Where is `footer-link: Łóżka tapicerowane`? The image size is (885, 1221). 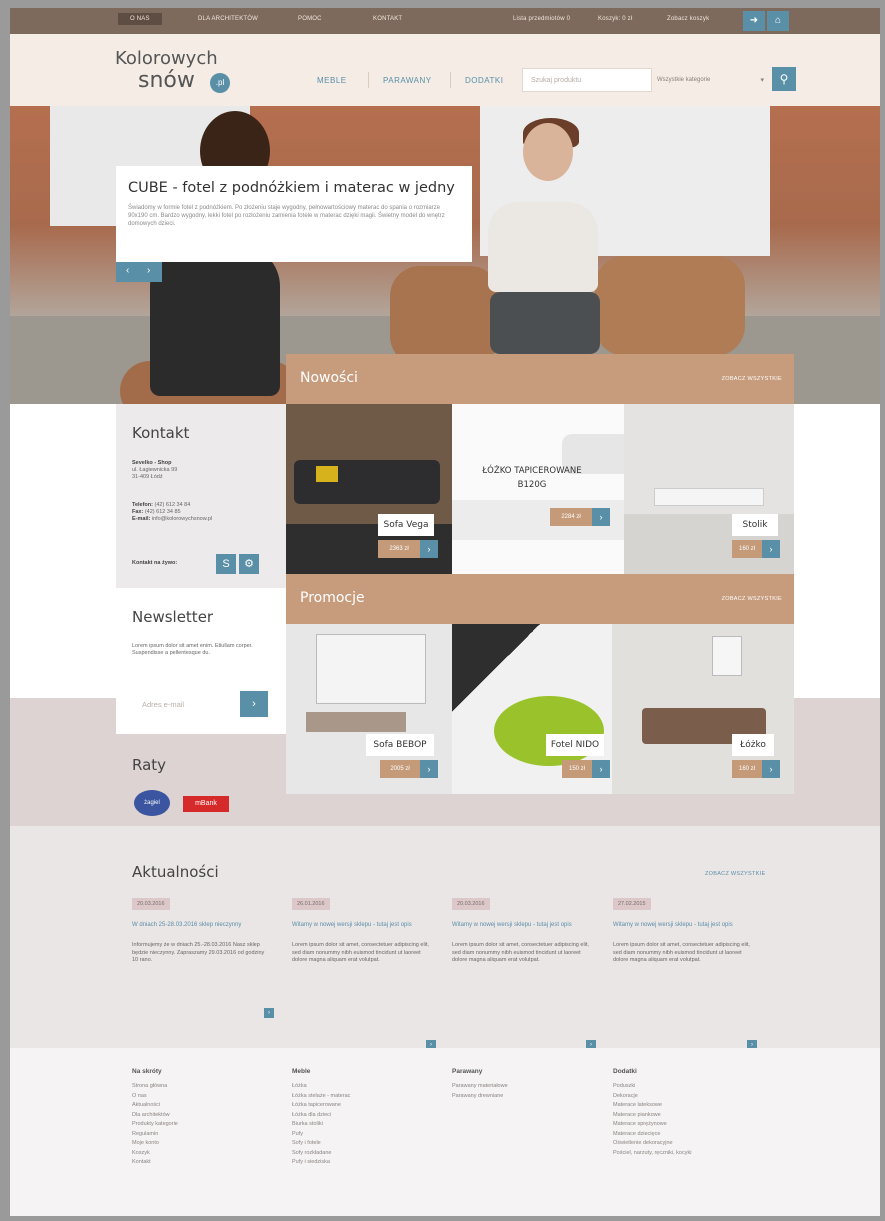
footer-link: Łóżka tapicerowane is located at coordinates (321, 1106).